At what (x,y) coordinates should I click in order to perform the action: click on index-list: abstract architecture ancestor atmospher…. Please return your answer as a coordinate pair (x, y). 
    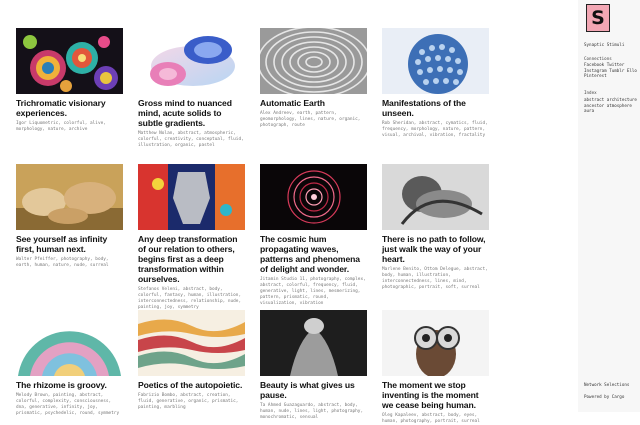
    Looking at the image, I should click on (612, 105).